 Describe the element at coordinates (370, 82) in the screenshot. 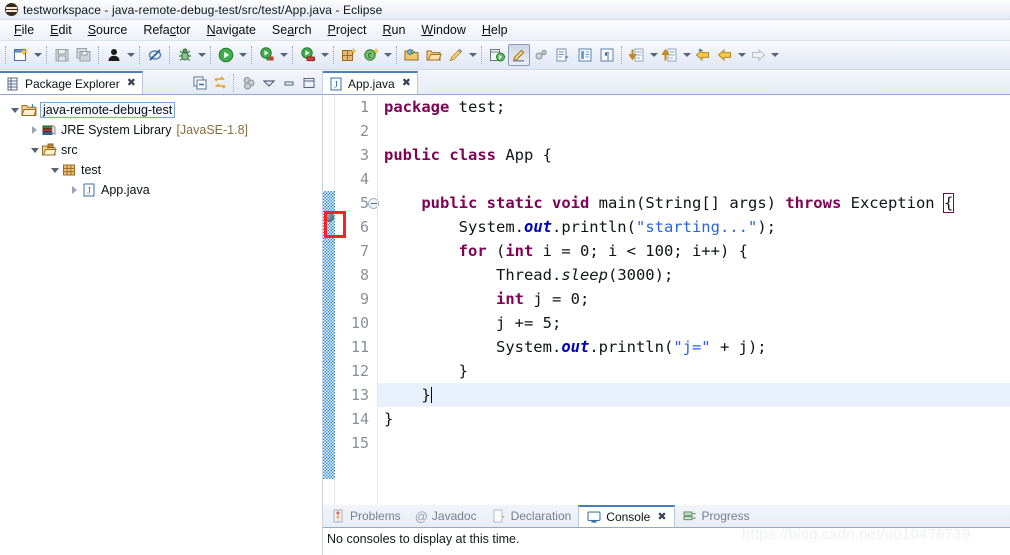

I see `tab-app-java: J App.java ✖` at that location.